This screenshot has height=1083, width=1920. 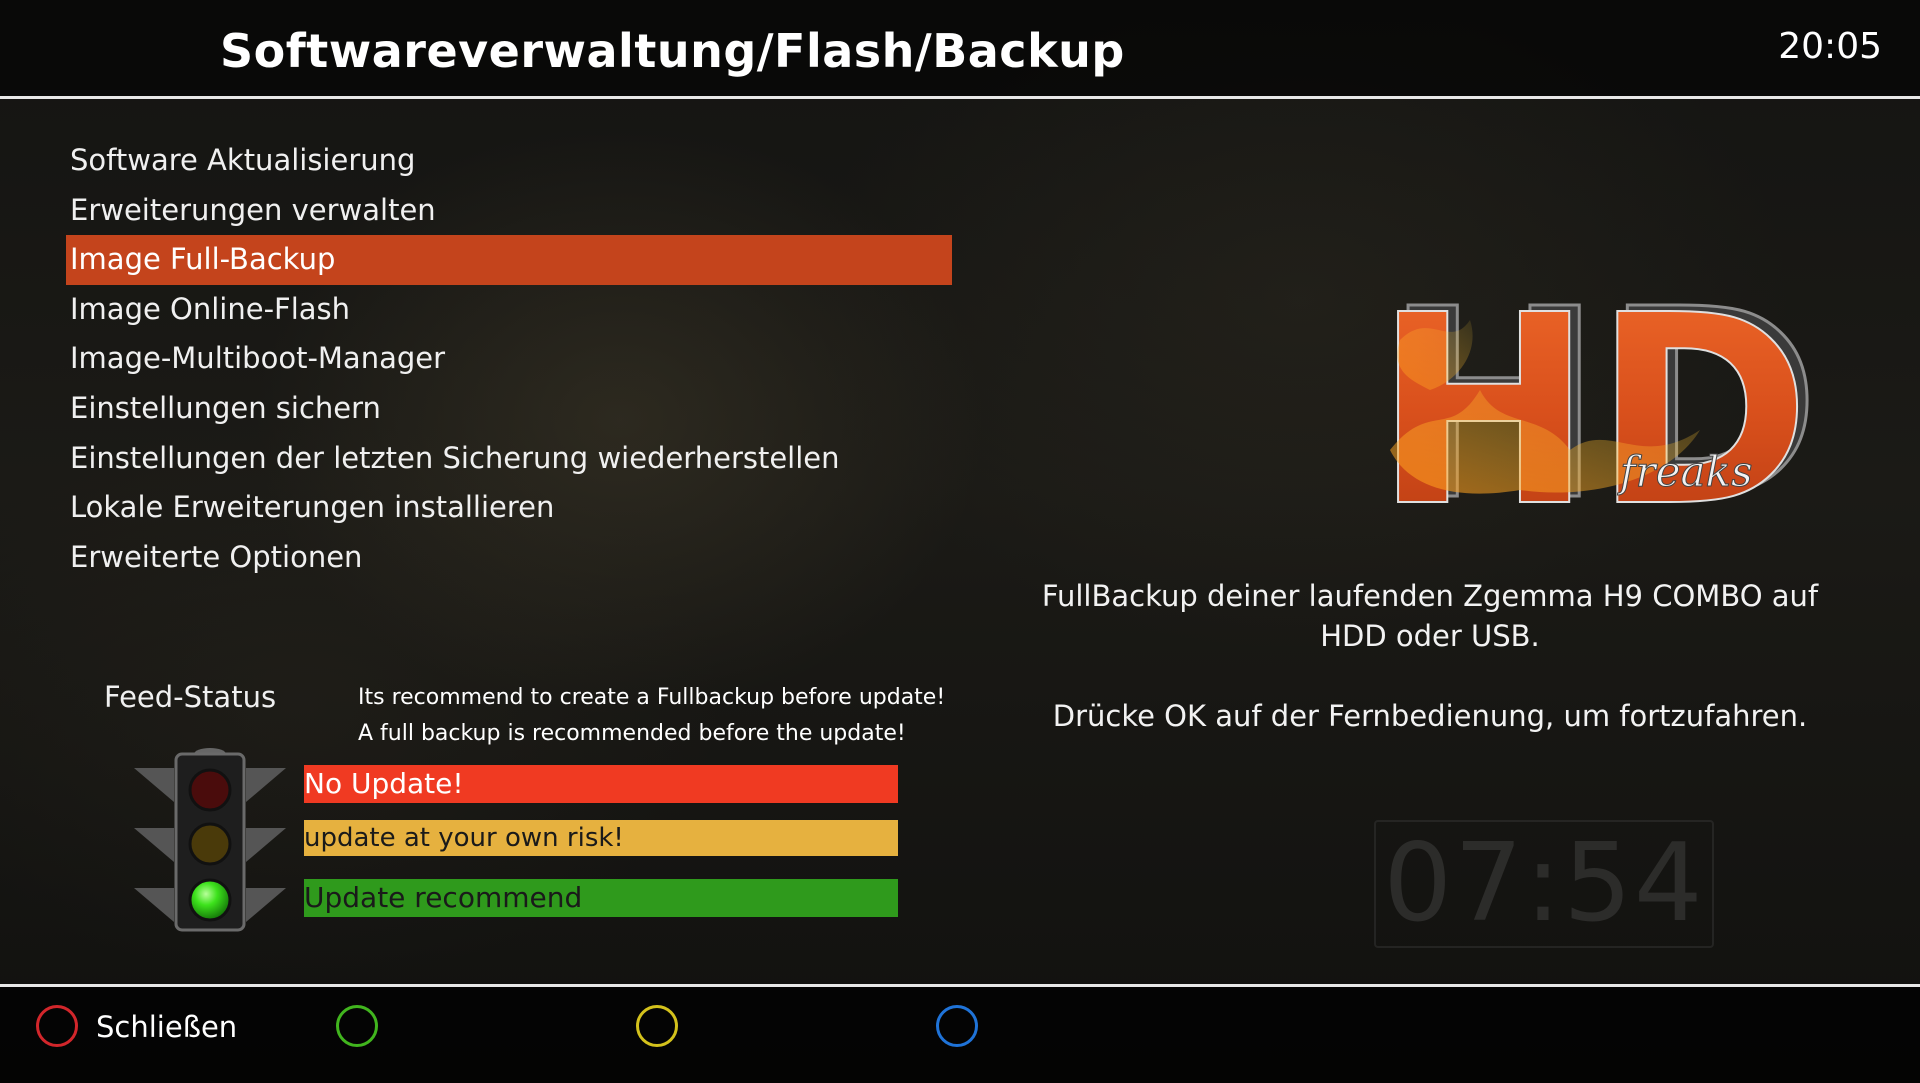 What do you see at coordinates (509, 508) in the screenshot?
I see `menu-item-install-local-extensions: Lokale Erweiterungen installieren` at bounding box center [509, 508].